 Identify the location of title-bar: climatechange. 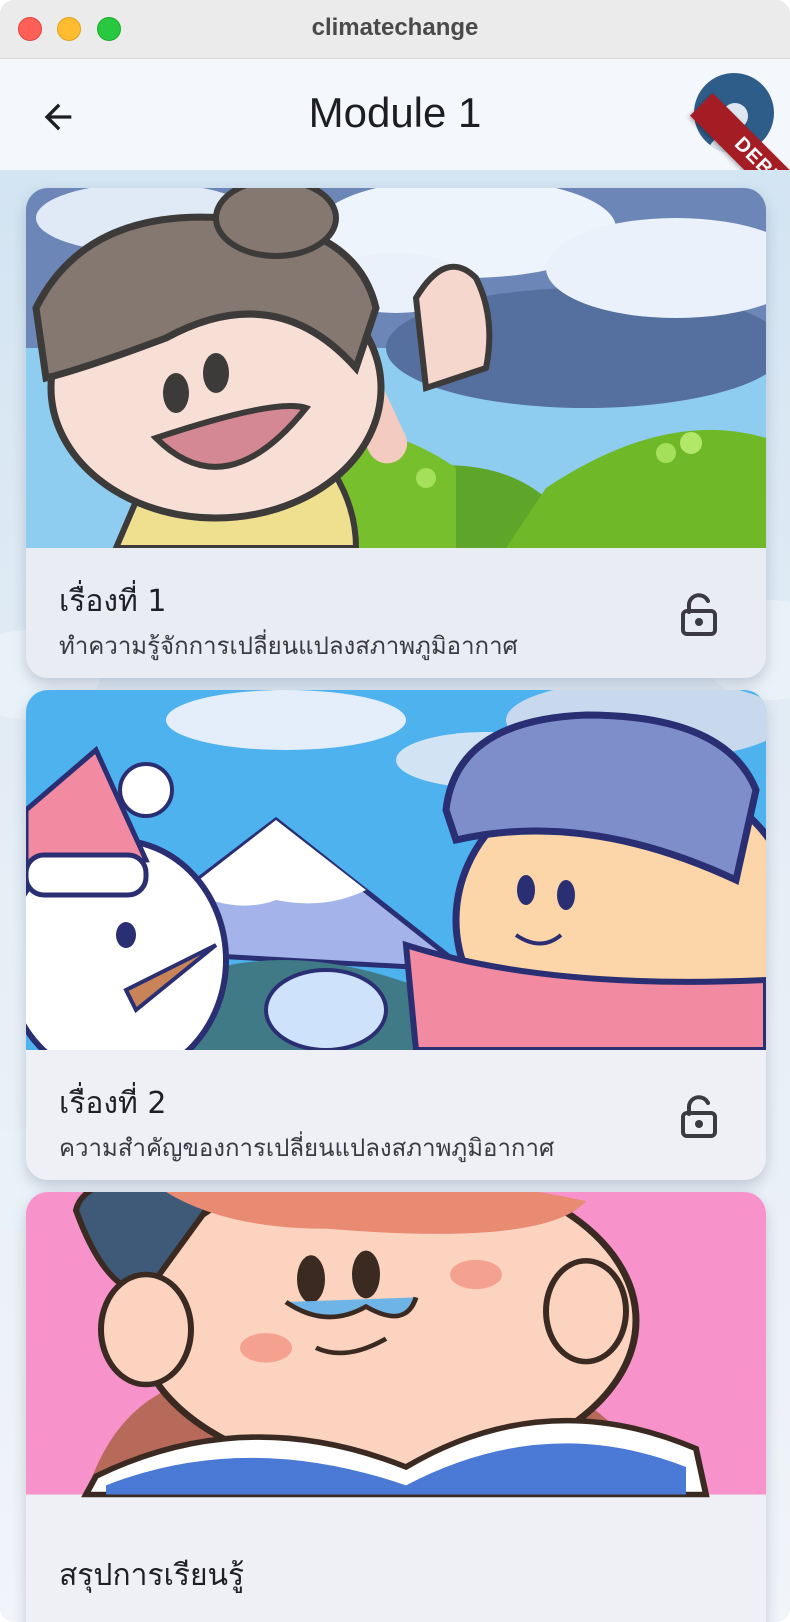
(395, 29).